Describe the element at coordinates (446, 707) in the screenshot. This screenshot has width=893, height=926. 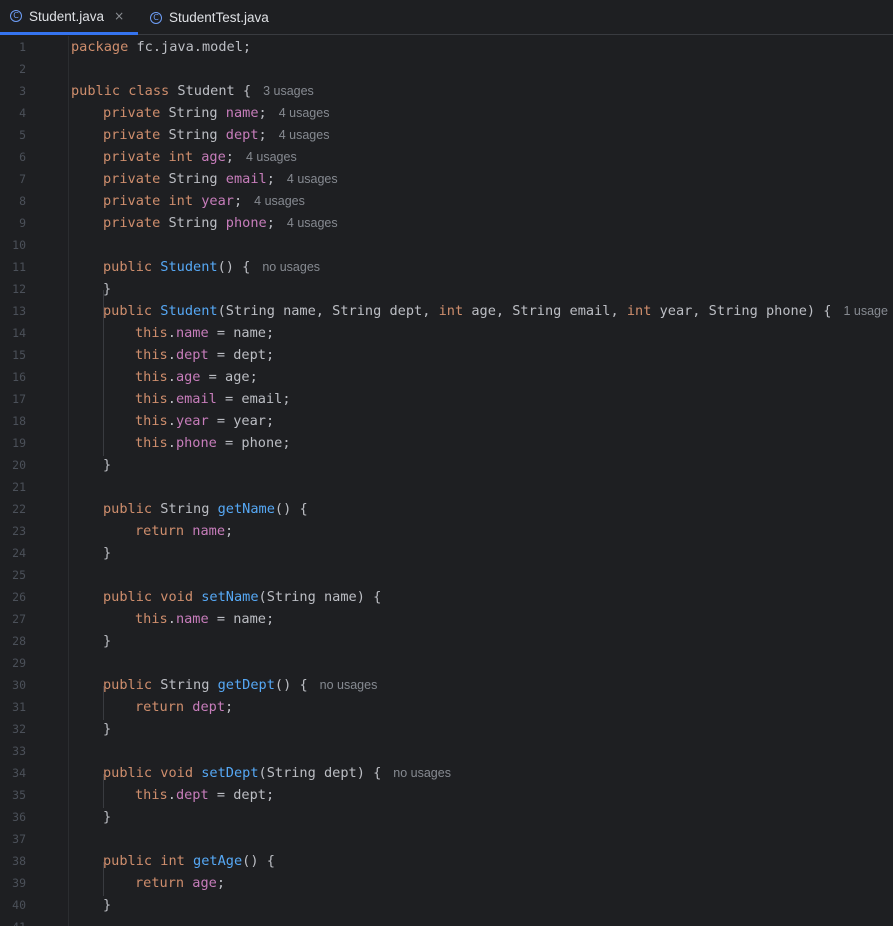
I see `code-line: 31 return dept;` at that location.